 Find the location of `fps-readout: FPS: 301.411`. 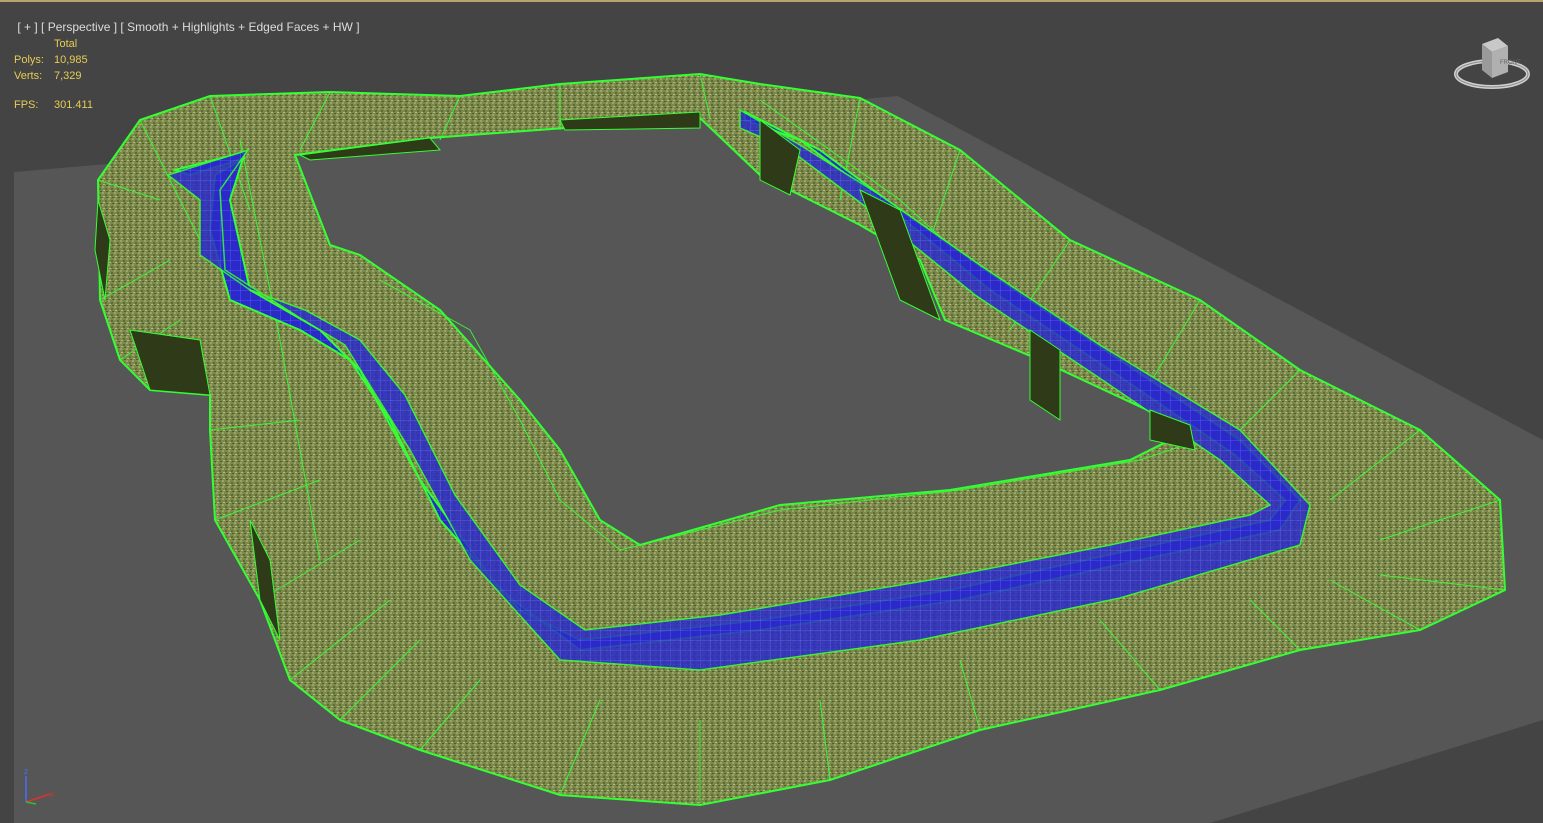

fps-readout: FPS: 301.411 is located at coordinates (53, 105).